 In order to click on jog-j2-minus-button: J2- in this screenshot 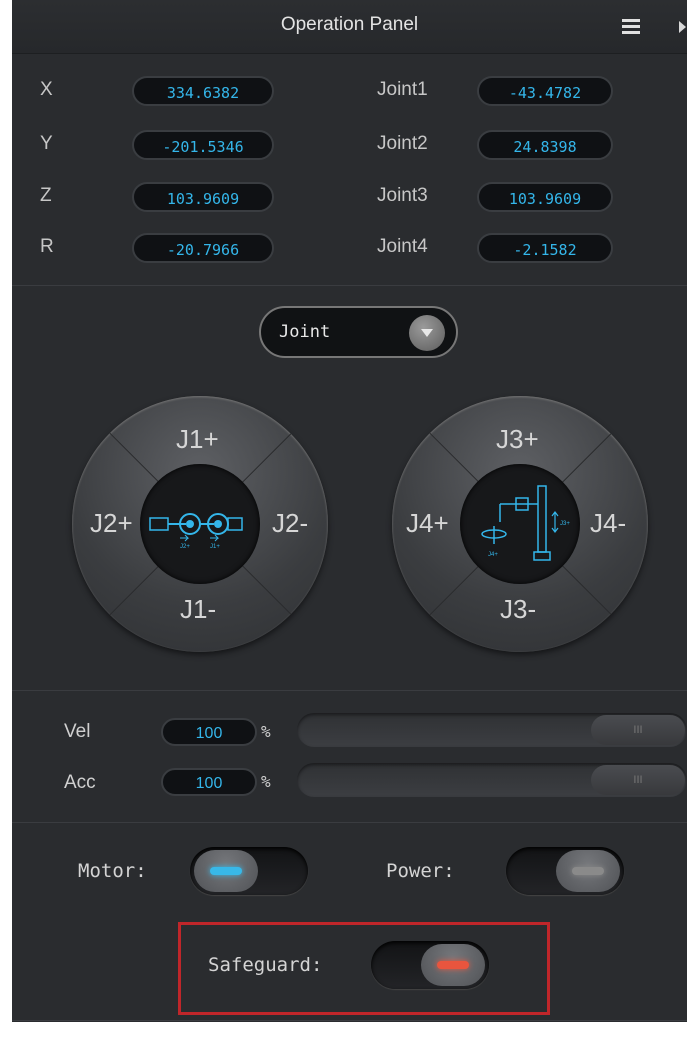, I will do `click(290, 523)`.